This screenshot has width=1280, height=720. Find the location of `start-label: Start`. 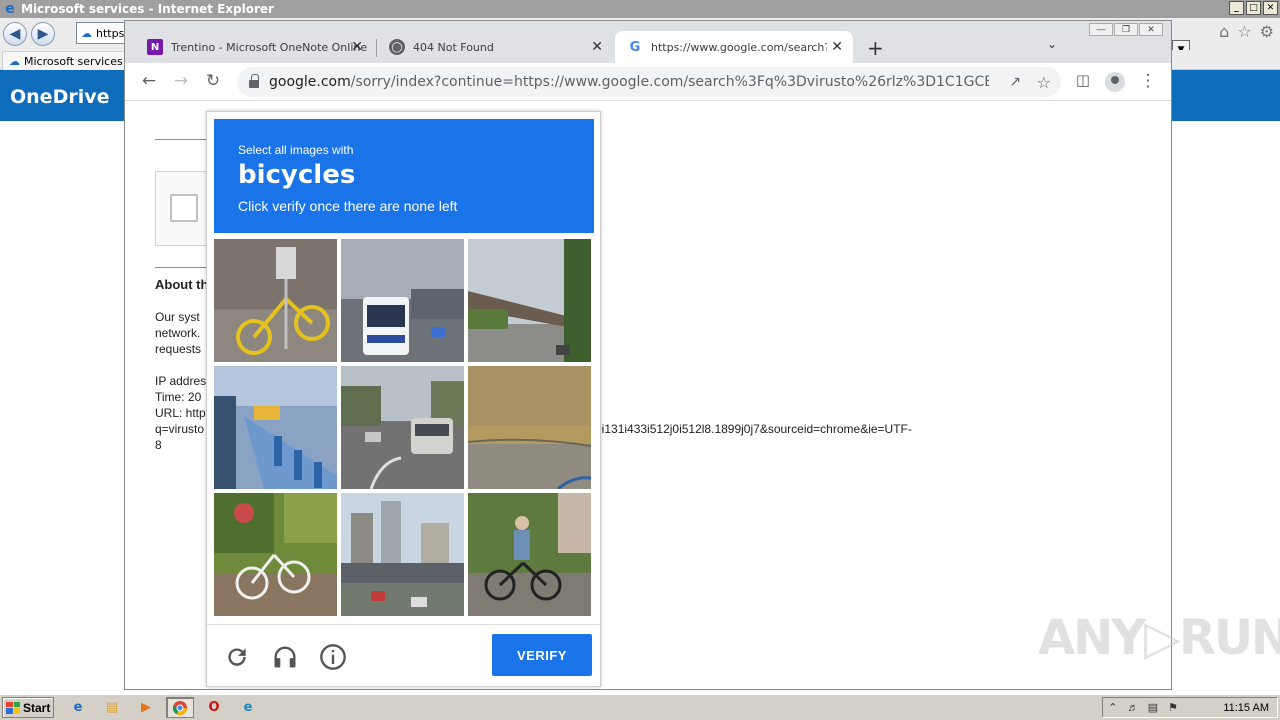

start-label: Start is located at coordinates (37, 707).